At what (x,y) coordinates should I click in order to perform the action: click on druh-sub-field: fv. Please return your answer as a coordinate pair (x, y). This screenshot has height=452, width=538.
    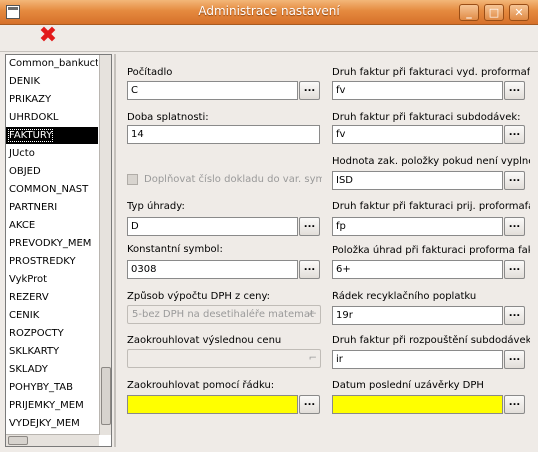
    Looking at the image, I should click on (417, 134).